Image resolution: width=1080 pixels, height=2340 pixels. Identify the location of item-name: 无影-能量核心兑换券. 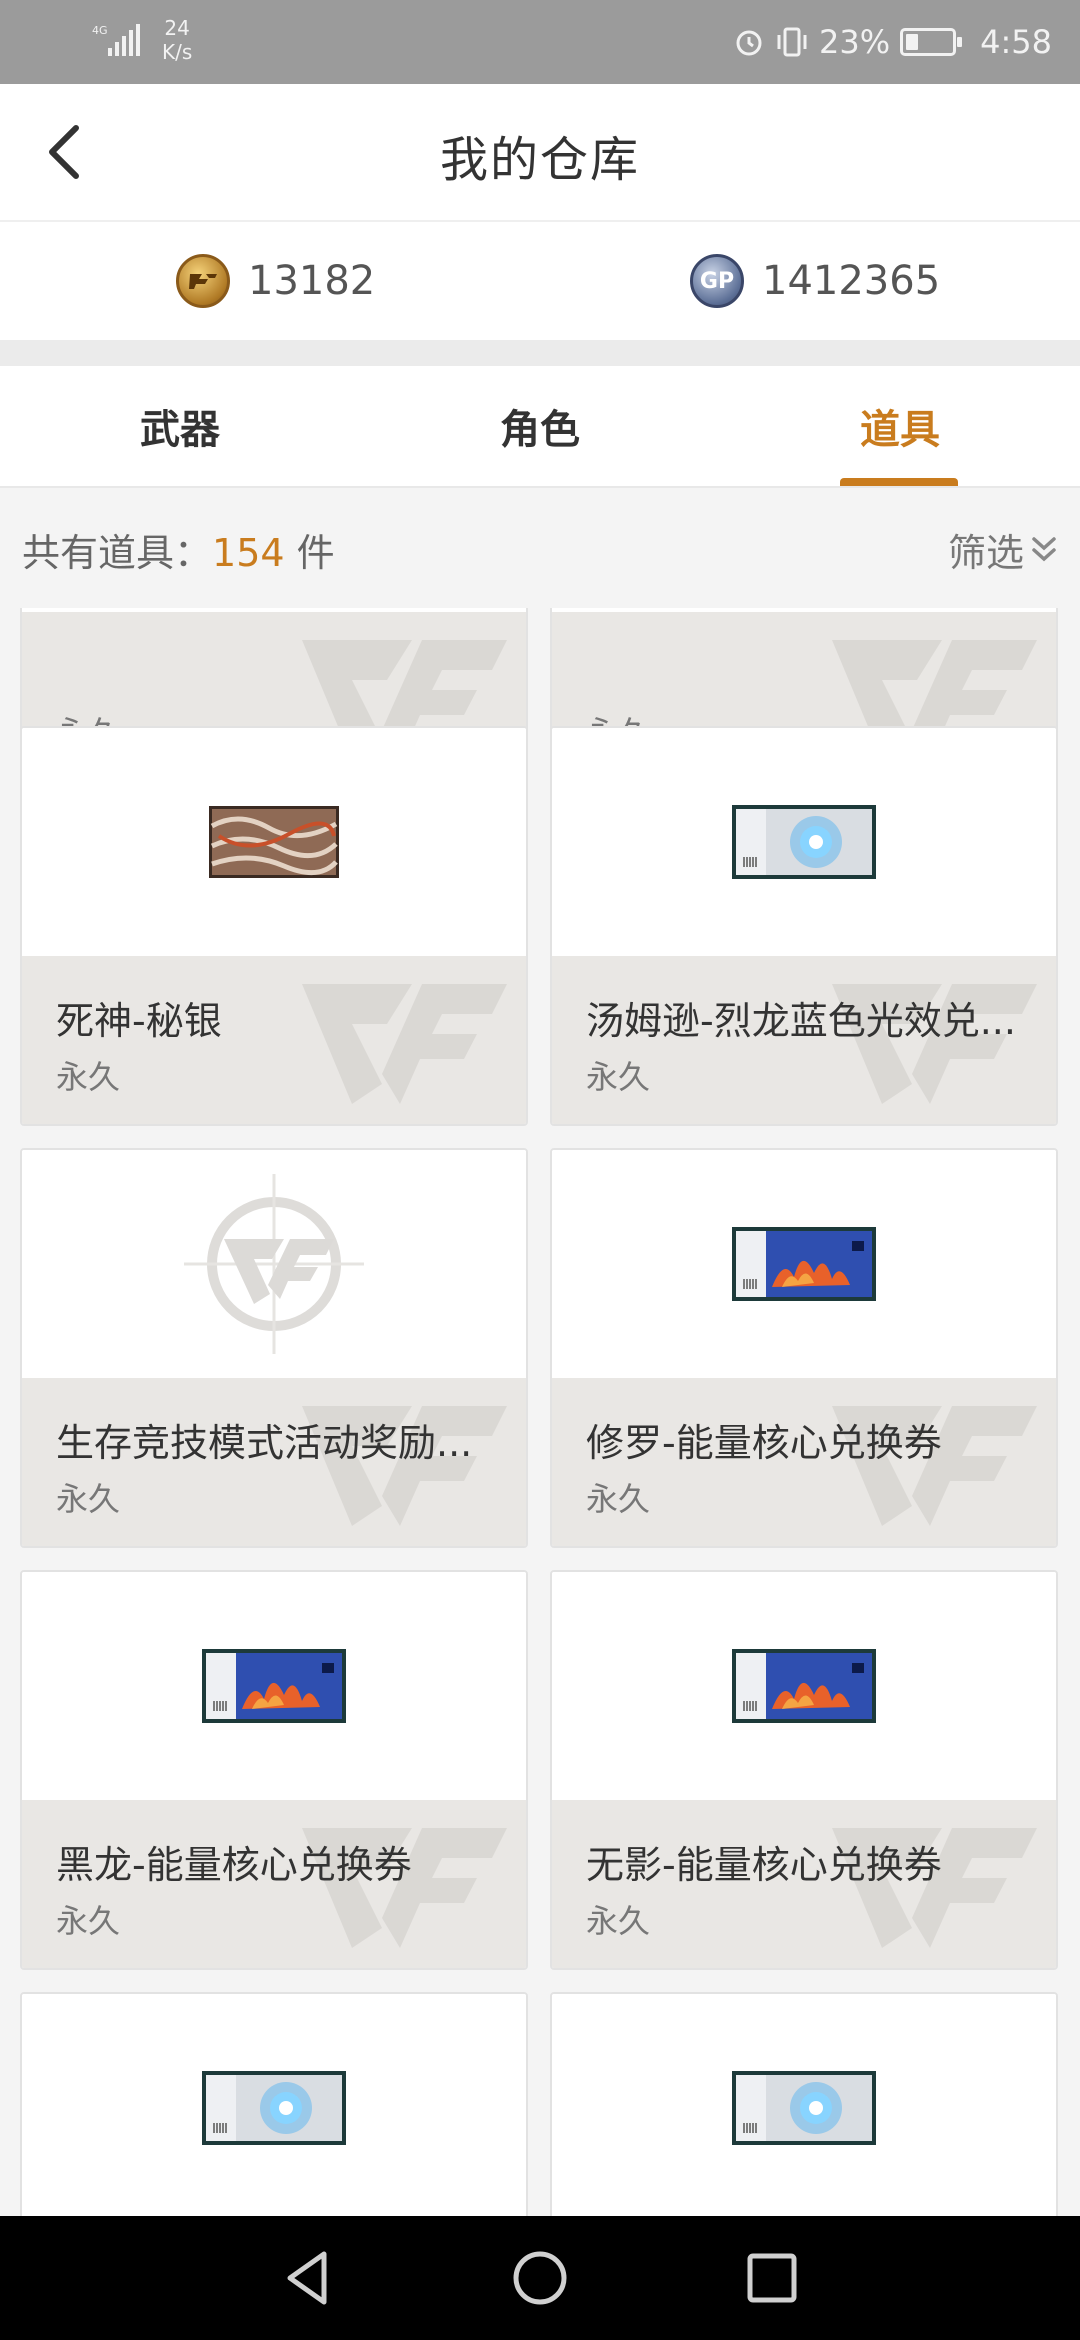
(764, 1865).